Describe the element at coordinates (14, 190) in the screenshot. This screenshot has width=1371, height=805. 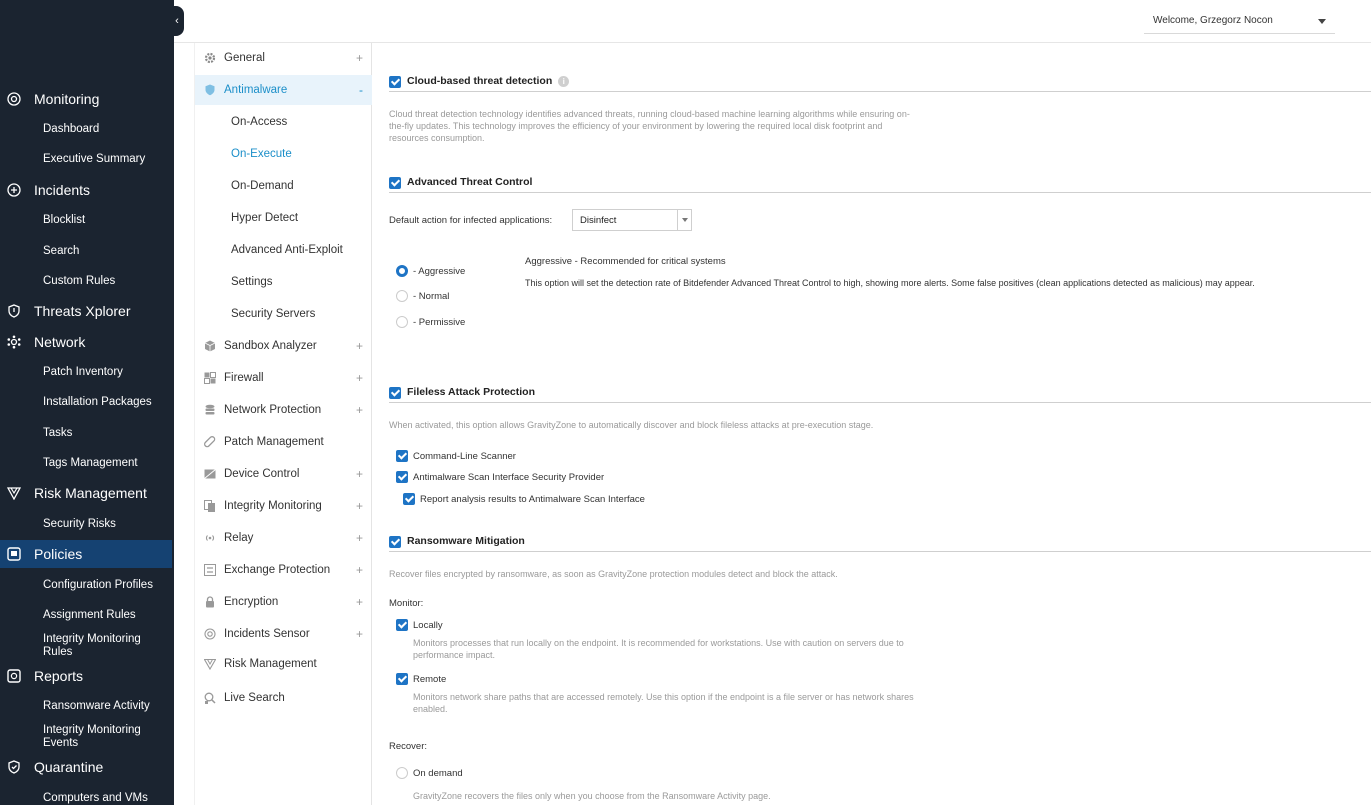
I see `incidents-icon` at that location.